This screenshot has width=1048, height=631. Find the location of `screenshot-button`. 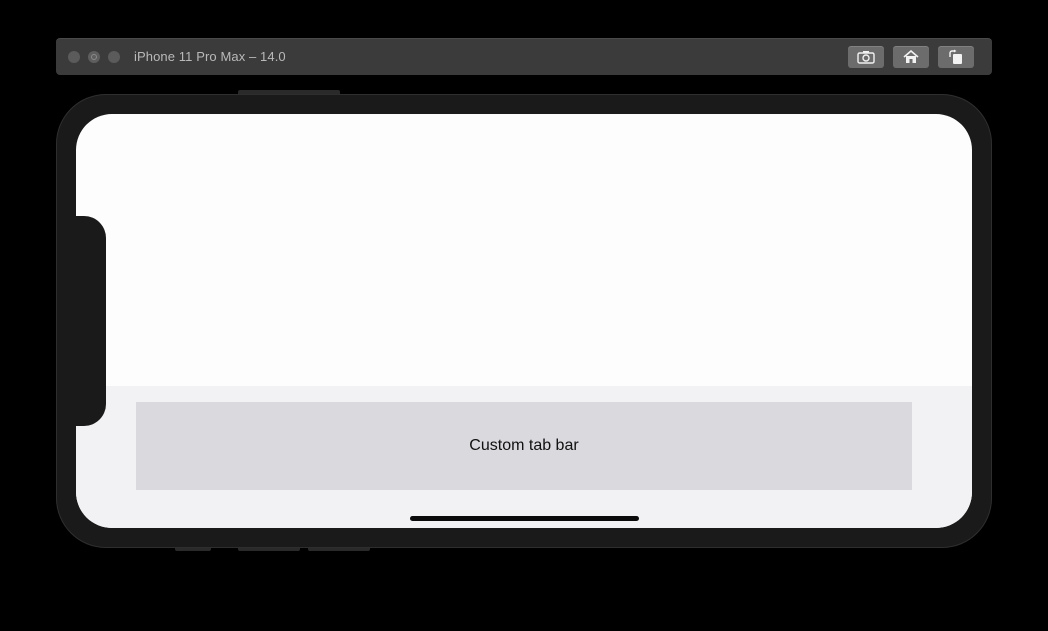

screenshot-button is located at coordinates (866, 57).